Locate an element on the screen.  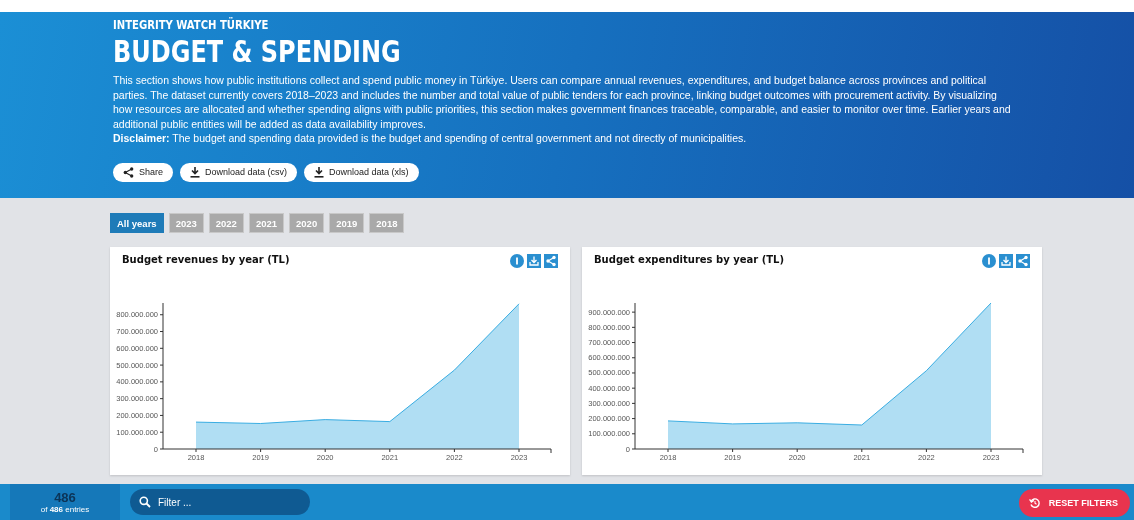
year-tab: 2020 is located at coordinates (307, 223).